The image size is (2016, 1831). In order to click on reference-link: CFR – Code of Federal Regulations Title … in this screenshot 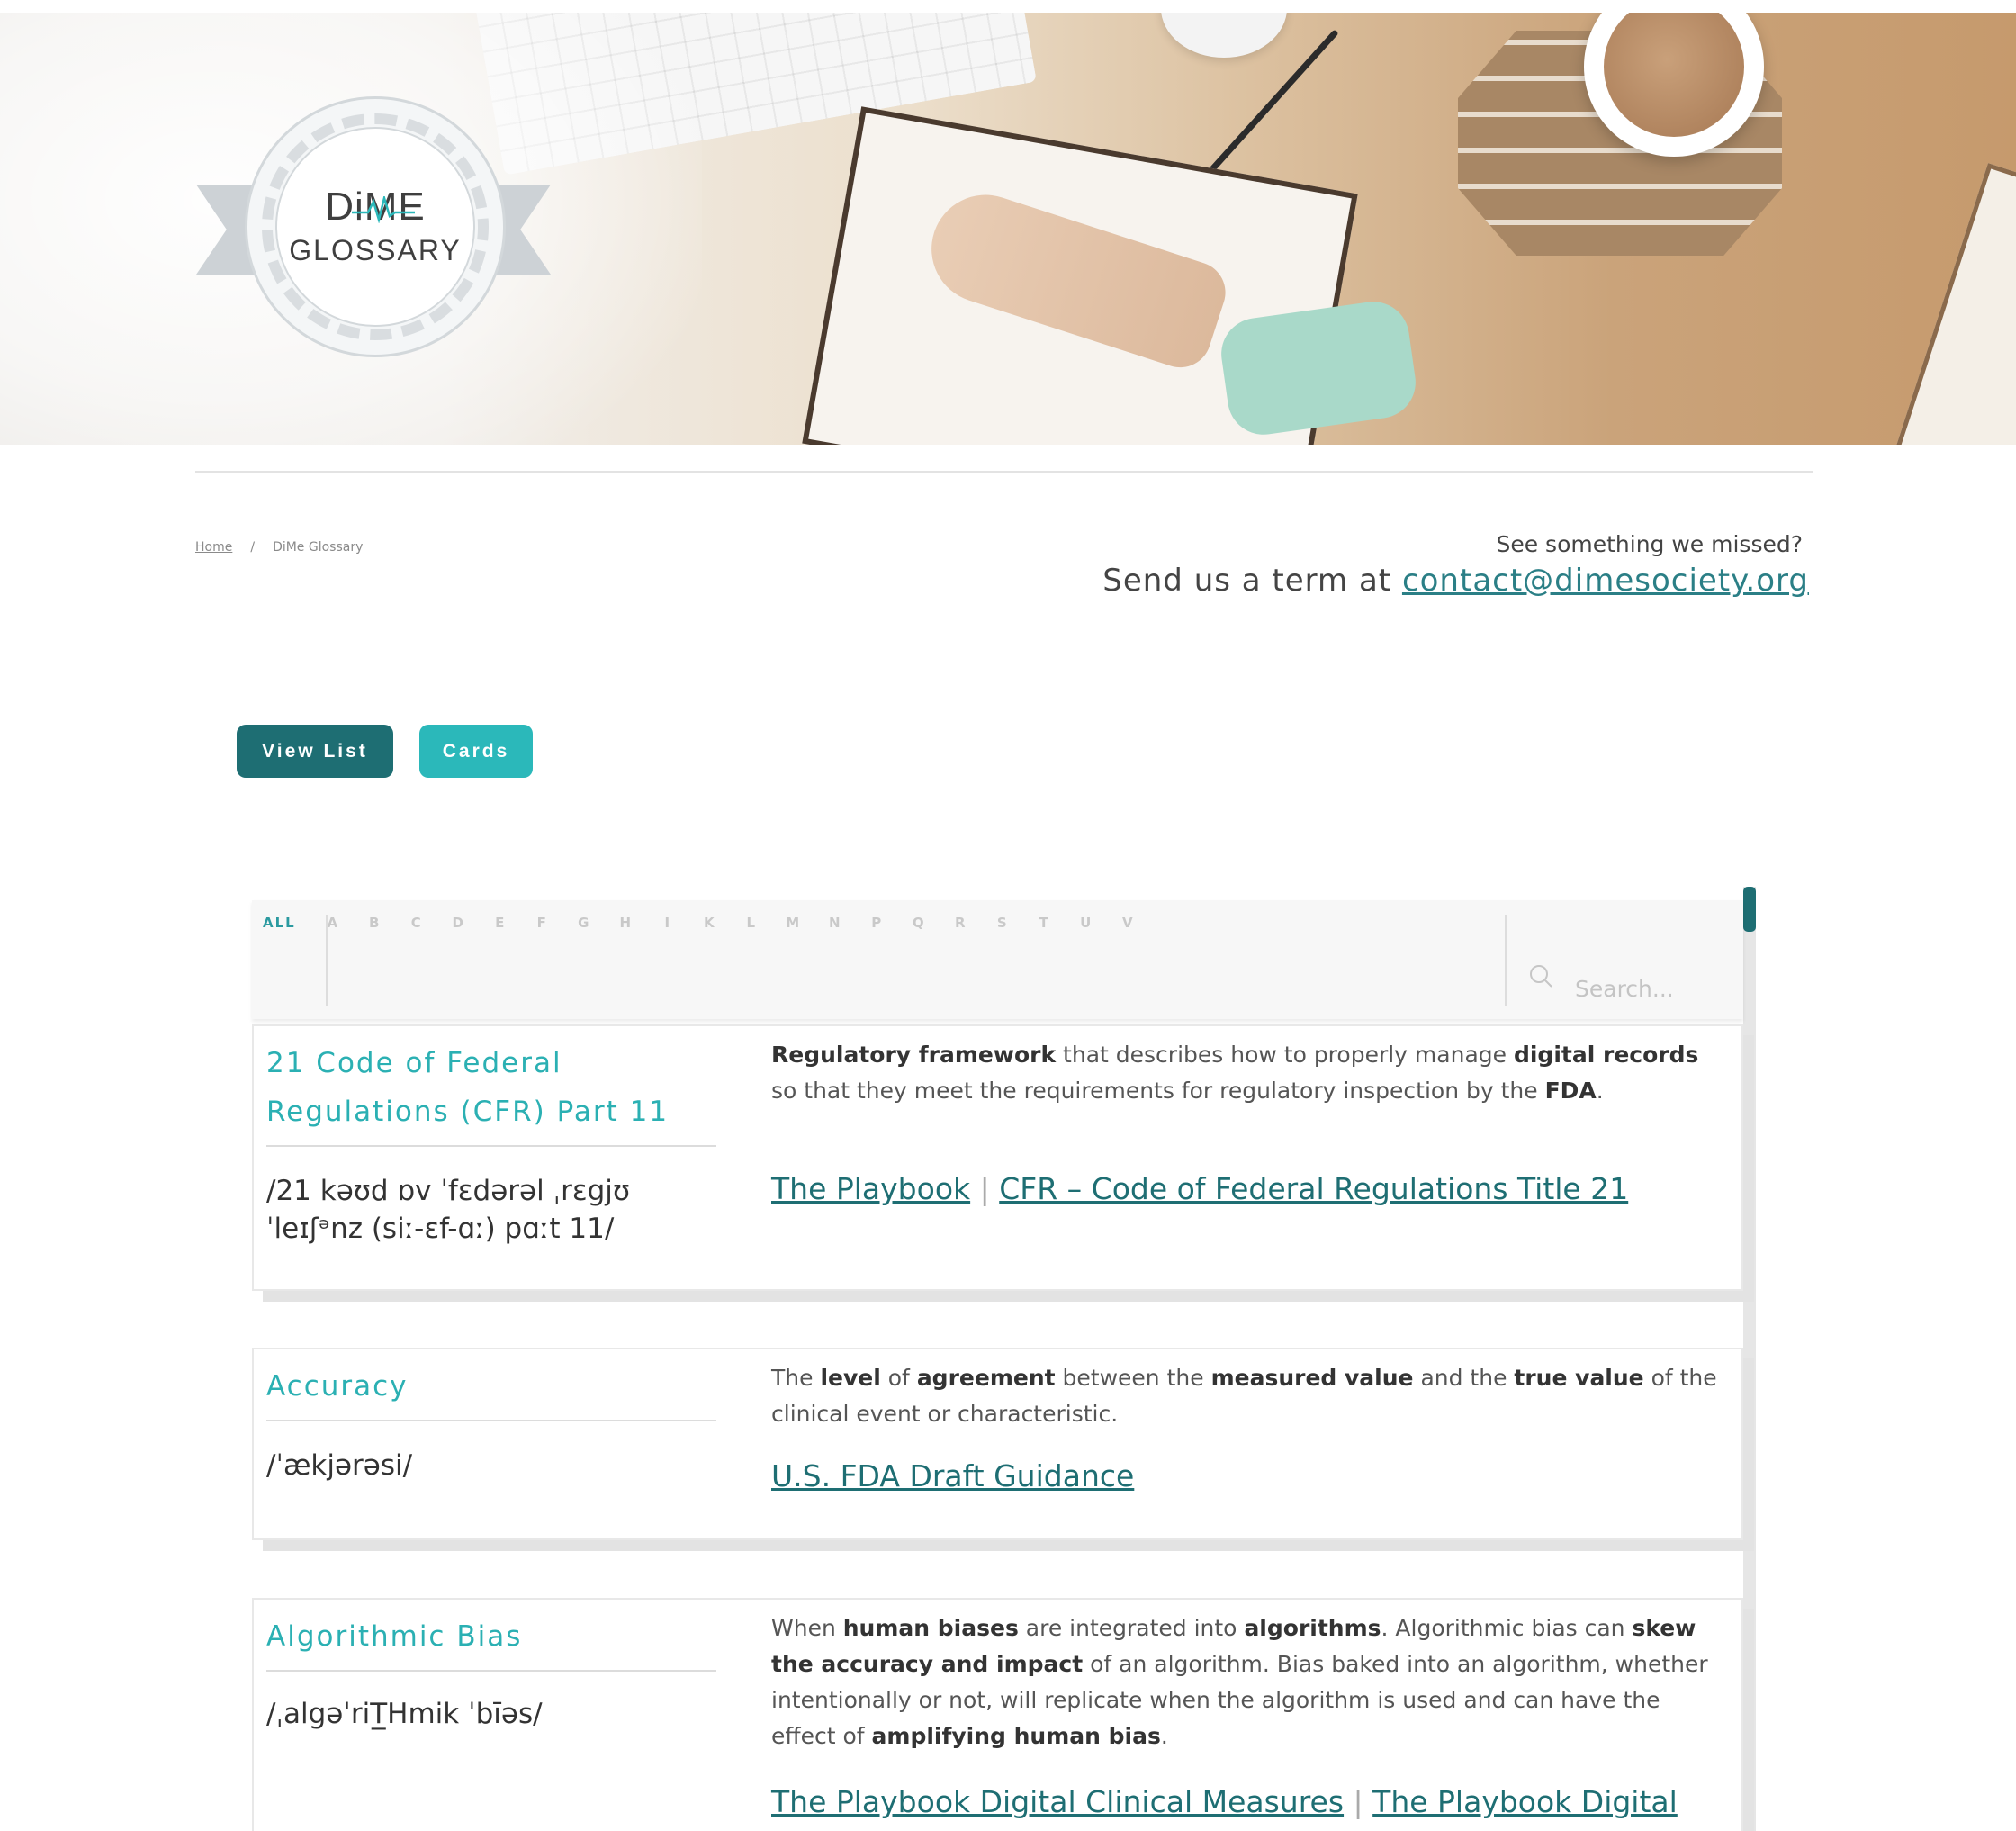, I will do `click(1314, 1188)`.